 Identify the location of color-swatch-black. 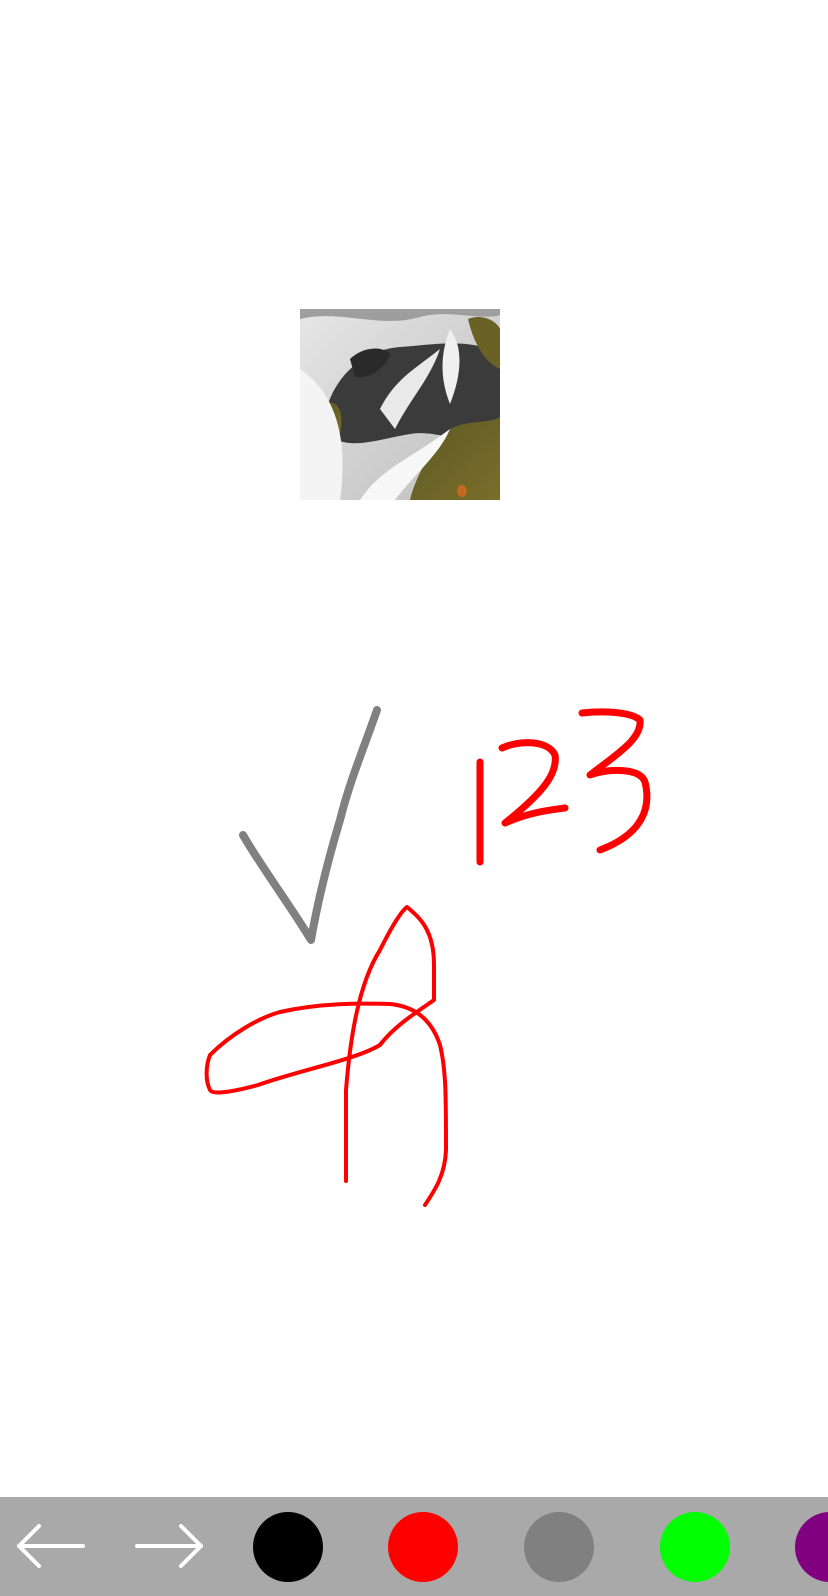
(288, 1547).